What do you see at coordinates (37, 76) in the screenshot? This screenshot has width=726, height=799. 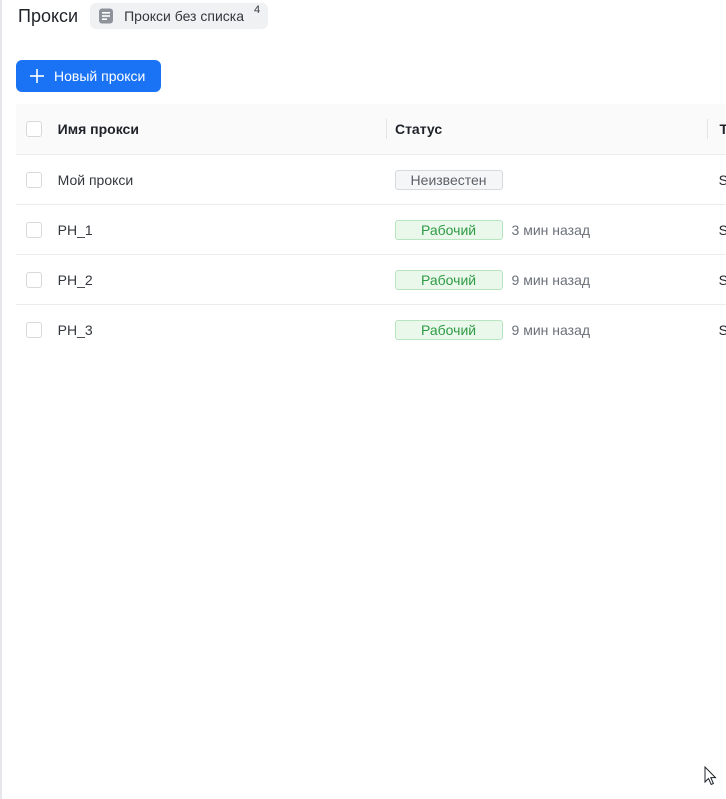 I see `plus-icon` at bounding box center [37, 76].